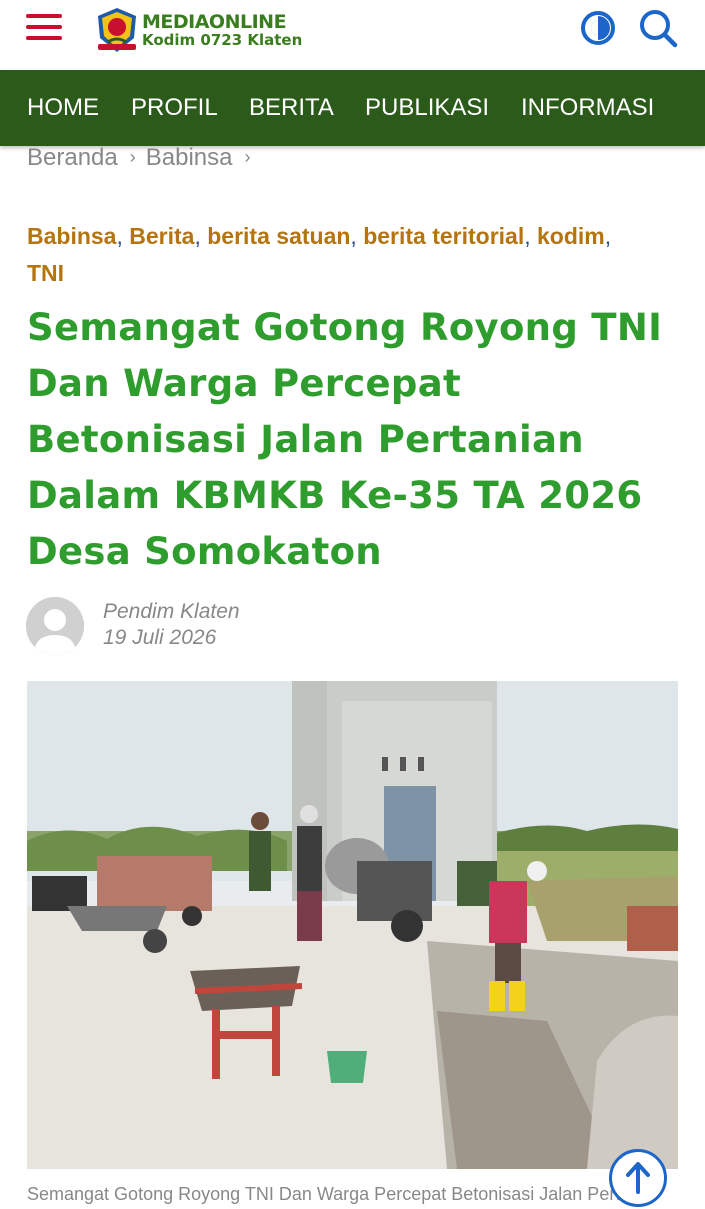 This screenshot has width=705, height=1209. I want to click on top-header: MEDIAONLINE Kodim 0723 Klaten, so click(352, 35).